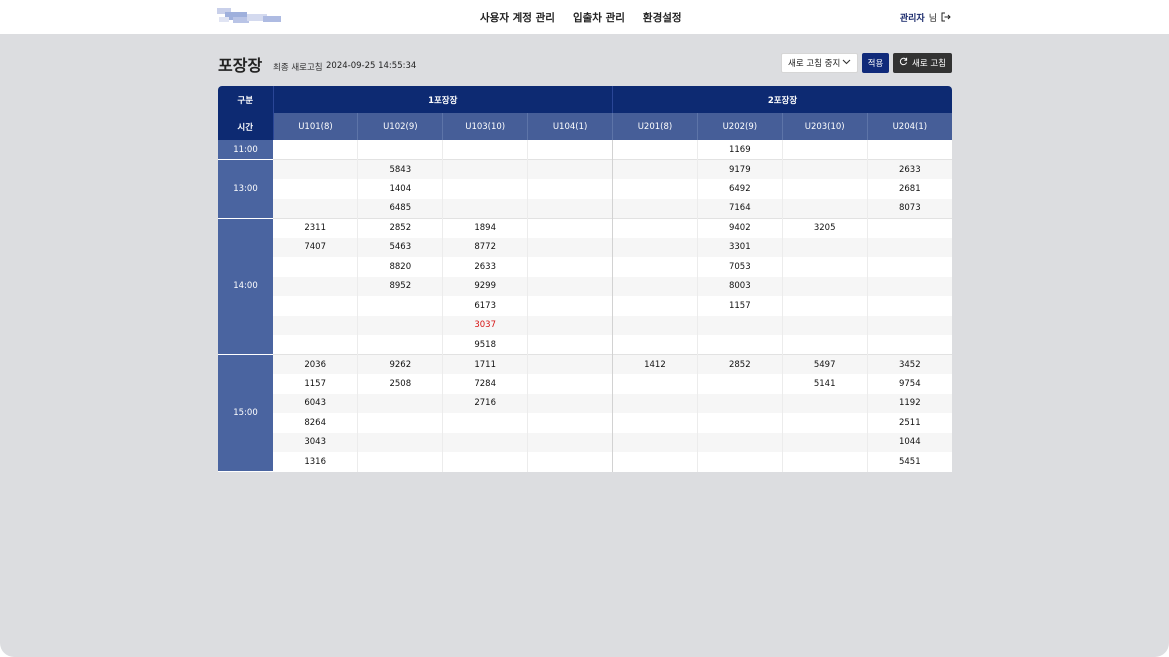  Describe the element at coordinates (740, 267) in the screenshot. I see `table-cell: 7053` at that location.